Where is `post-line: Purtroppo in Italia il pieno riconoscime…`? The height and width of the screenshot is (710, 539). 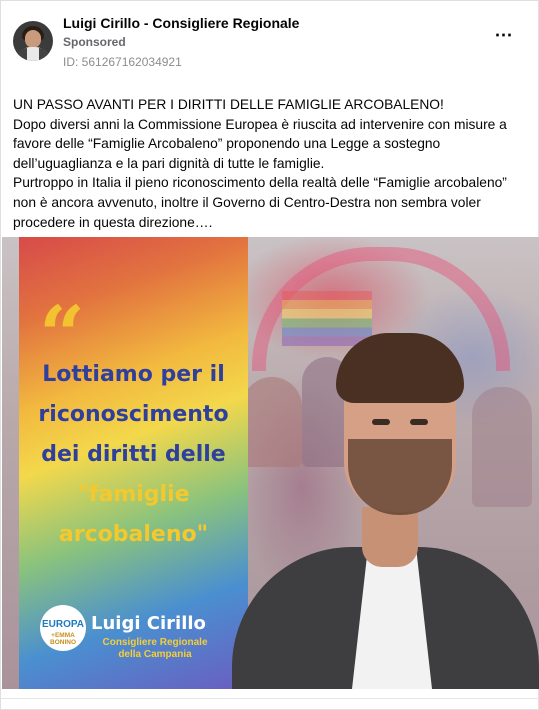 post-line: Purtroppo in Italia il pieno riconoscime… is located at coordinates (260, 202).